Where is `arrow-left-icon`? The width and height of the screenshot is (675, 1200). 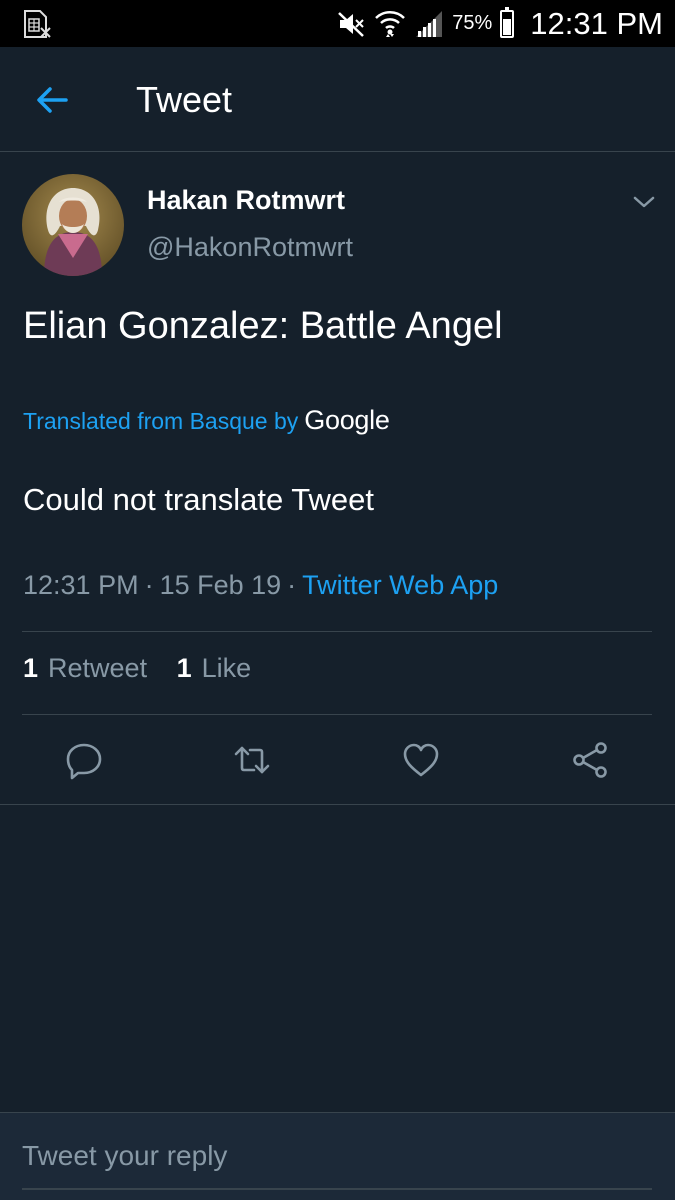
arrow-left-icon is located at coordinates (52, 100).